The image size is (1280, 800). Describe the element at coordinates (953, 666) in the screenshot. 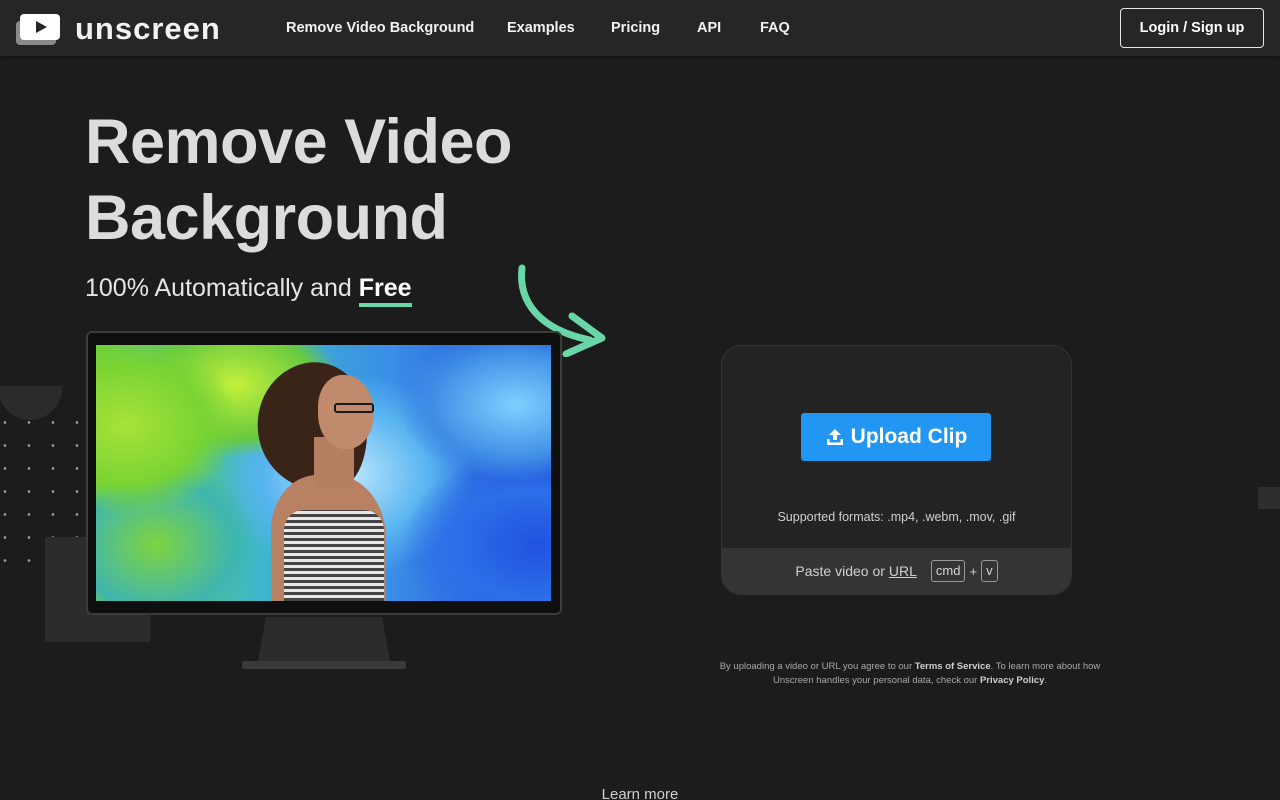

I see `terms-of-service-link: Terms of Service` at that location.